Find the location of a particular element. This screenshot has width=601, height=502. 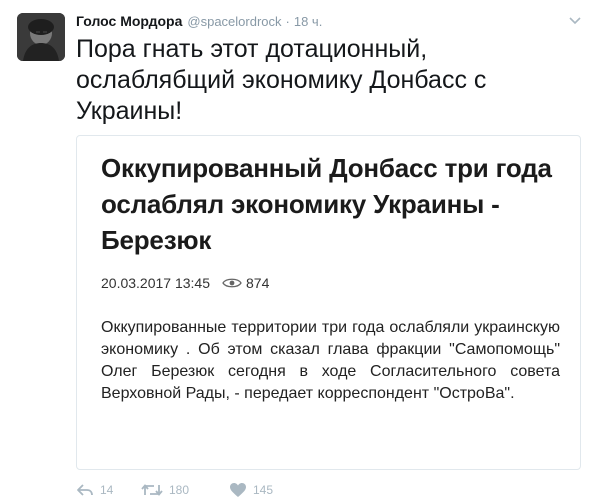

avatar-image is located at coordinates (41, 37).